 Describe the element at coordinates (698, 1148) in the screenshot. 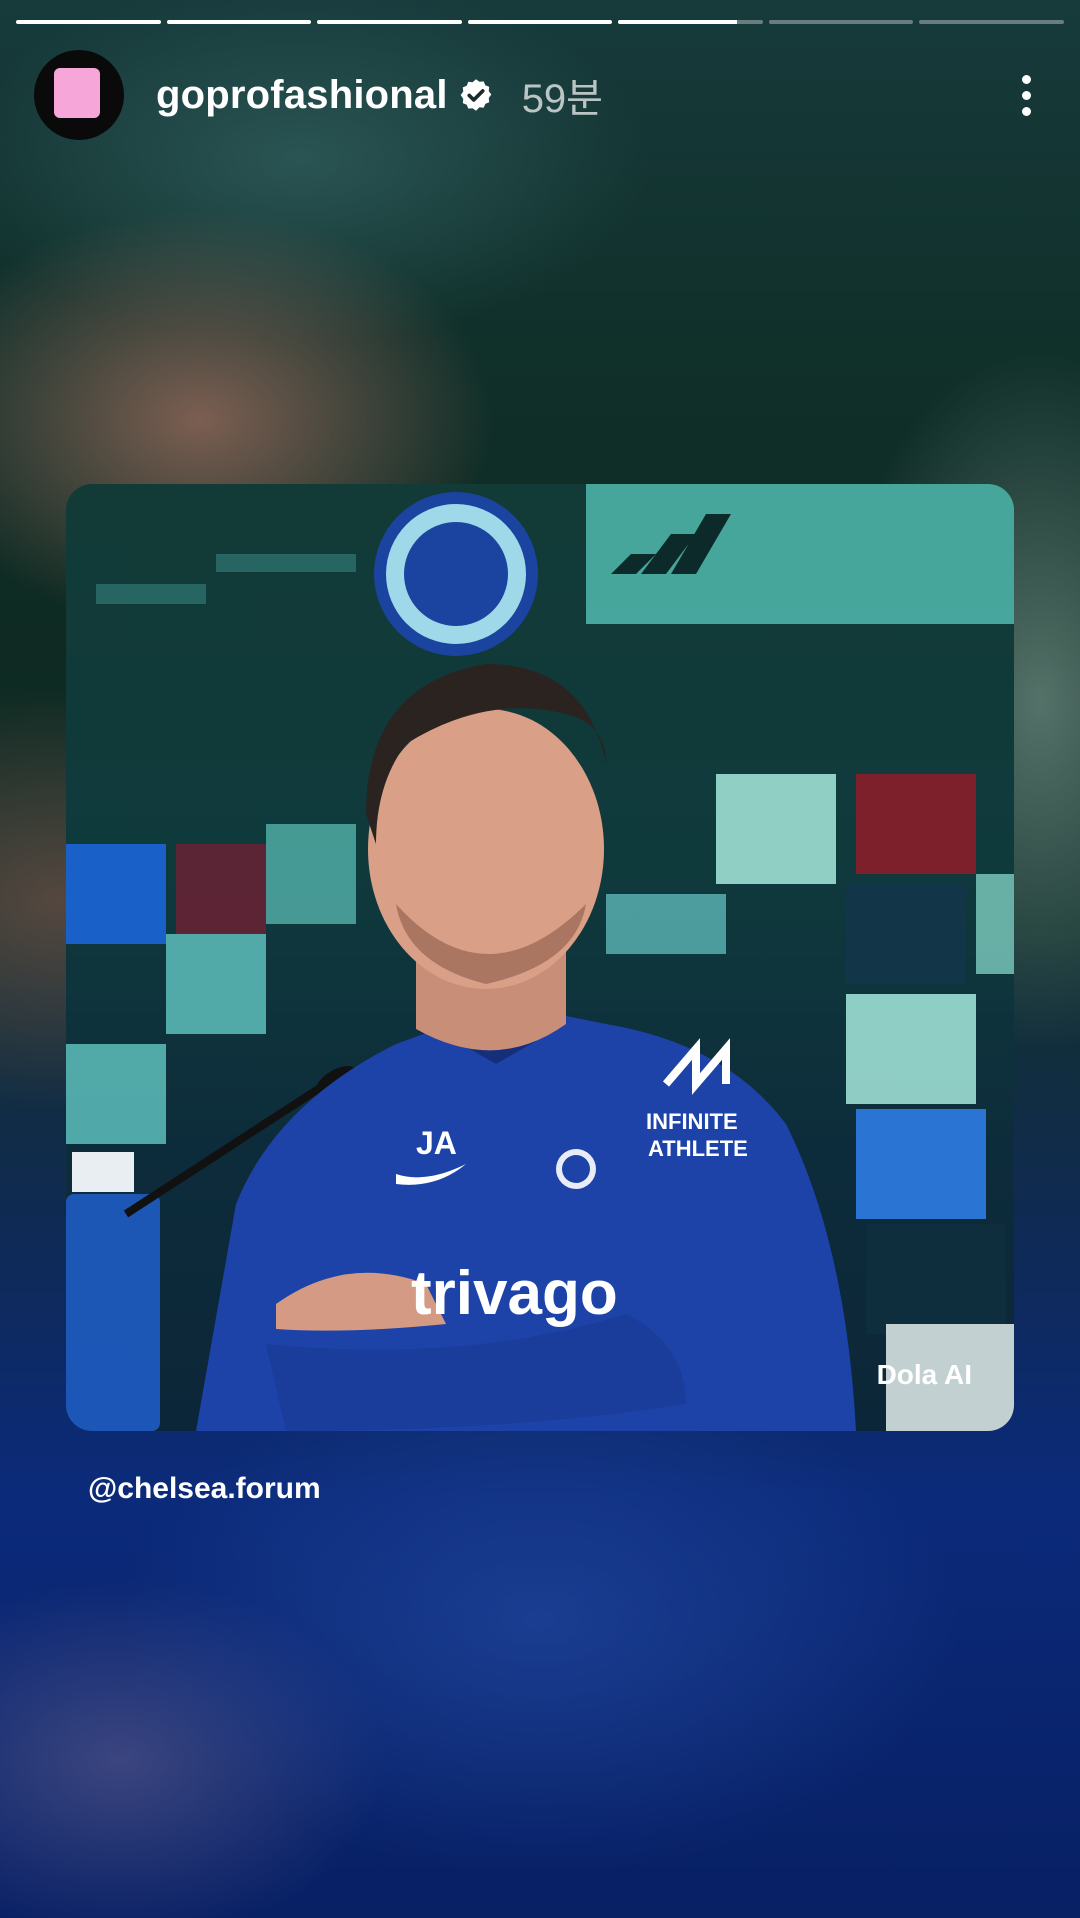

I see `sleeve-text-2: ATHLETE` at that location.